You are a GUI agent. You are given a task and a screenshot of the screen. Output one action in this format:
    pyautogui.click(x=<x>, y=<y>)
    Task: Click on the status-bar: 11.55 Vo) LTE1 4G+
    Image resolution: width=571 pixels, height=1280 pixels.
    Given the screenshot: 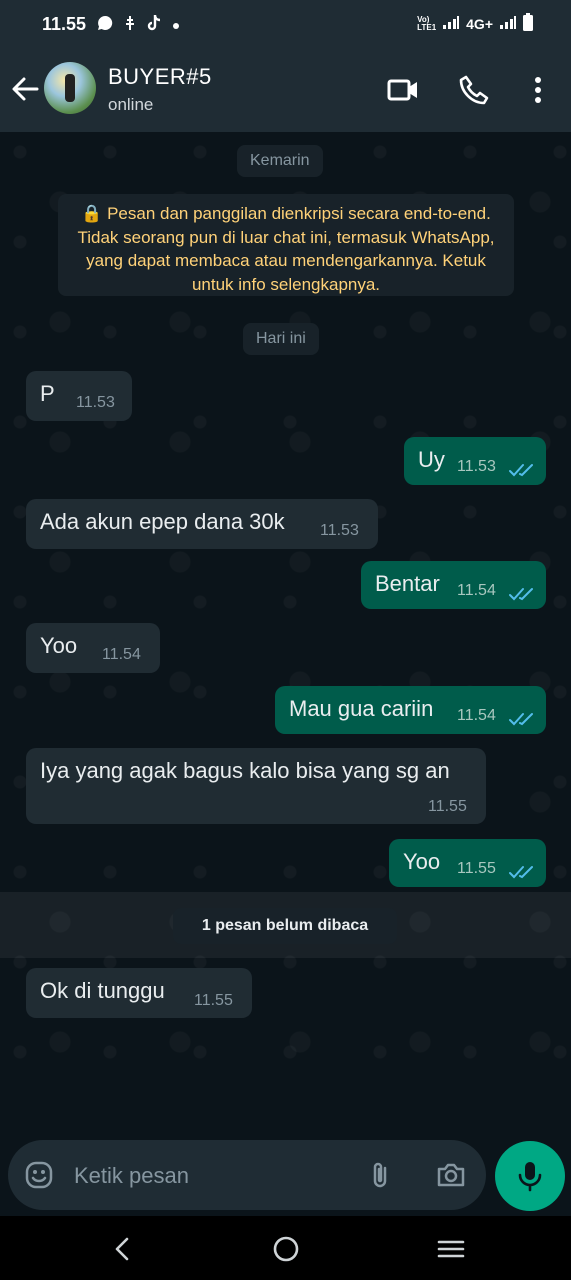 What is the action you would take?
    pyautogui.click(x=285, y=24)
    